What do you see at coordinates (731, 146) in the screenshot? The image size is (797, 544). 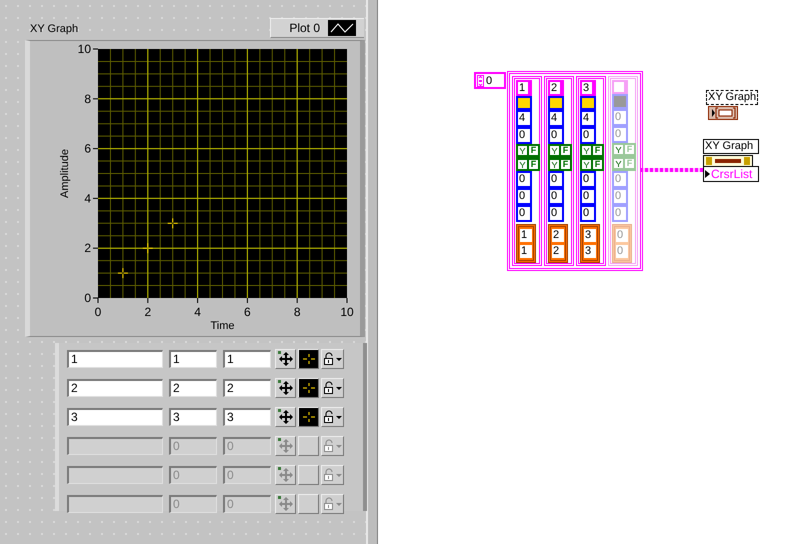 I see `node-label: XY Graph` at bounding box center [731, 146].